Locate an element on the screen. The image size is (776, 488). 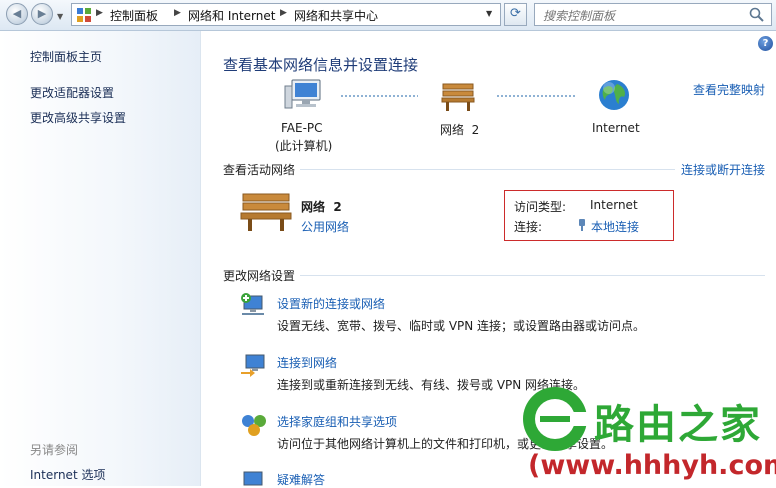
address-dropdown-icon: ▼ is located at coordinates (489, 13).